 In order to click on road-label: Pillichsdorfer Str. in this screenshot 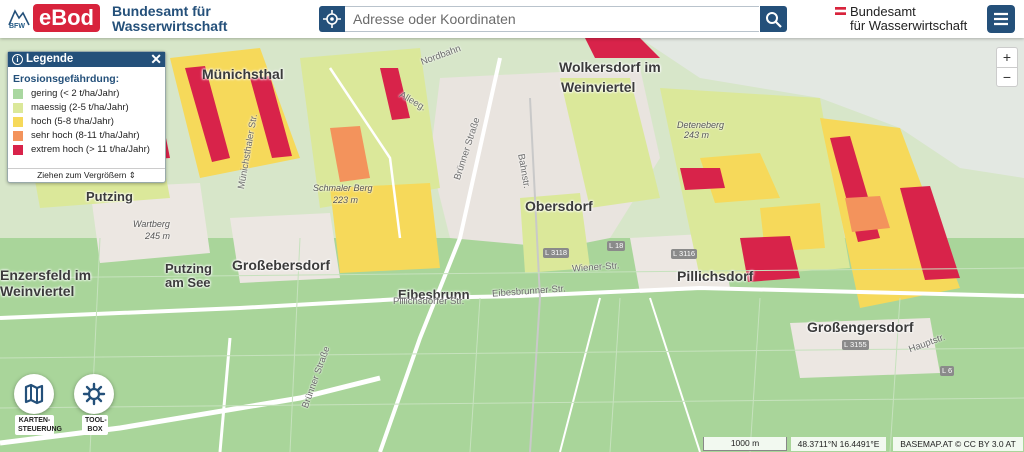, I will do `click(429, 301)`.